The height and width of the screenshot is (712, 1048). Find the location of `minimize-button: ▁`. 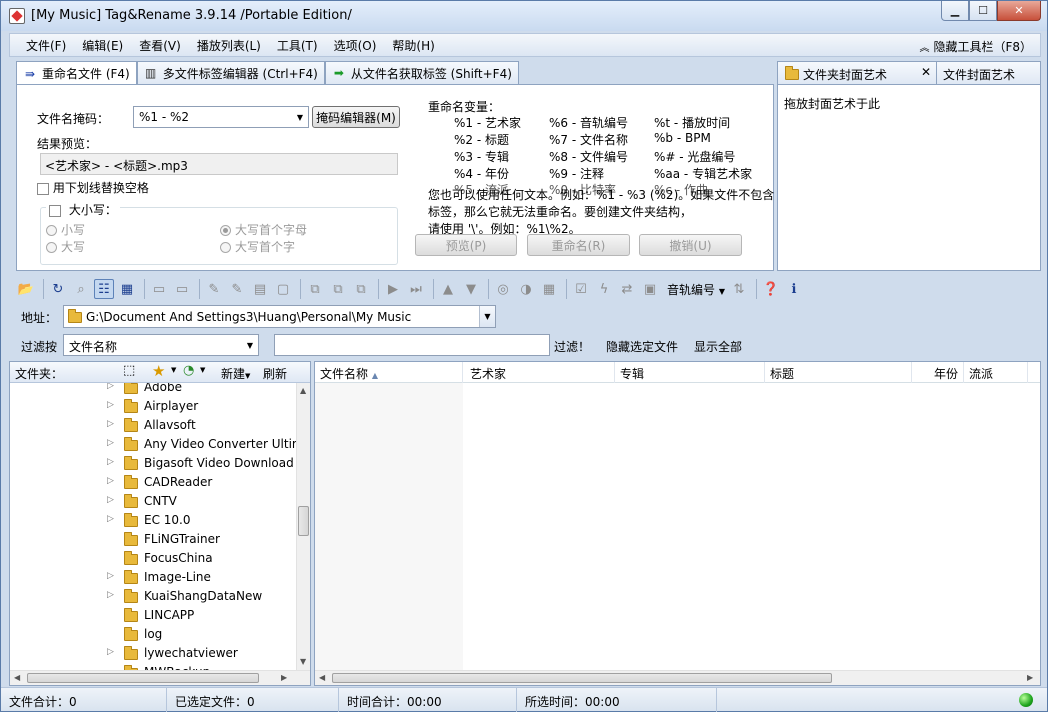

minimize-button: ▁ is located at coordinates (955, 11).